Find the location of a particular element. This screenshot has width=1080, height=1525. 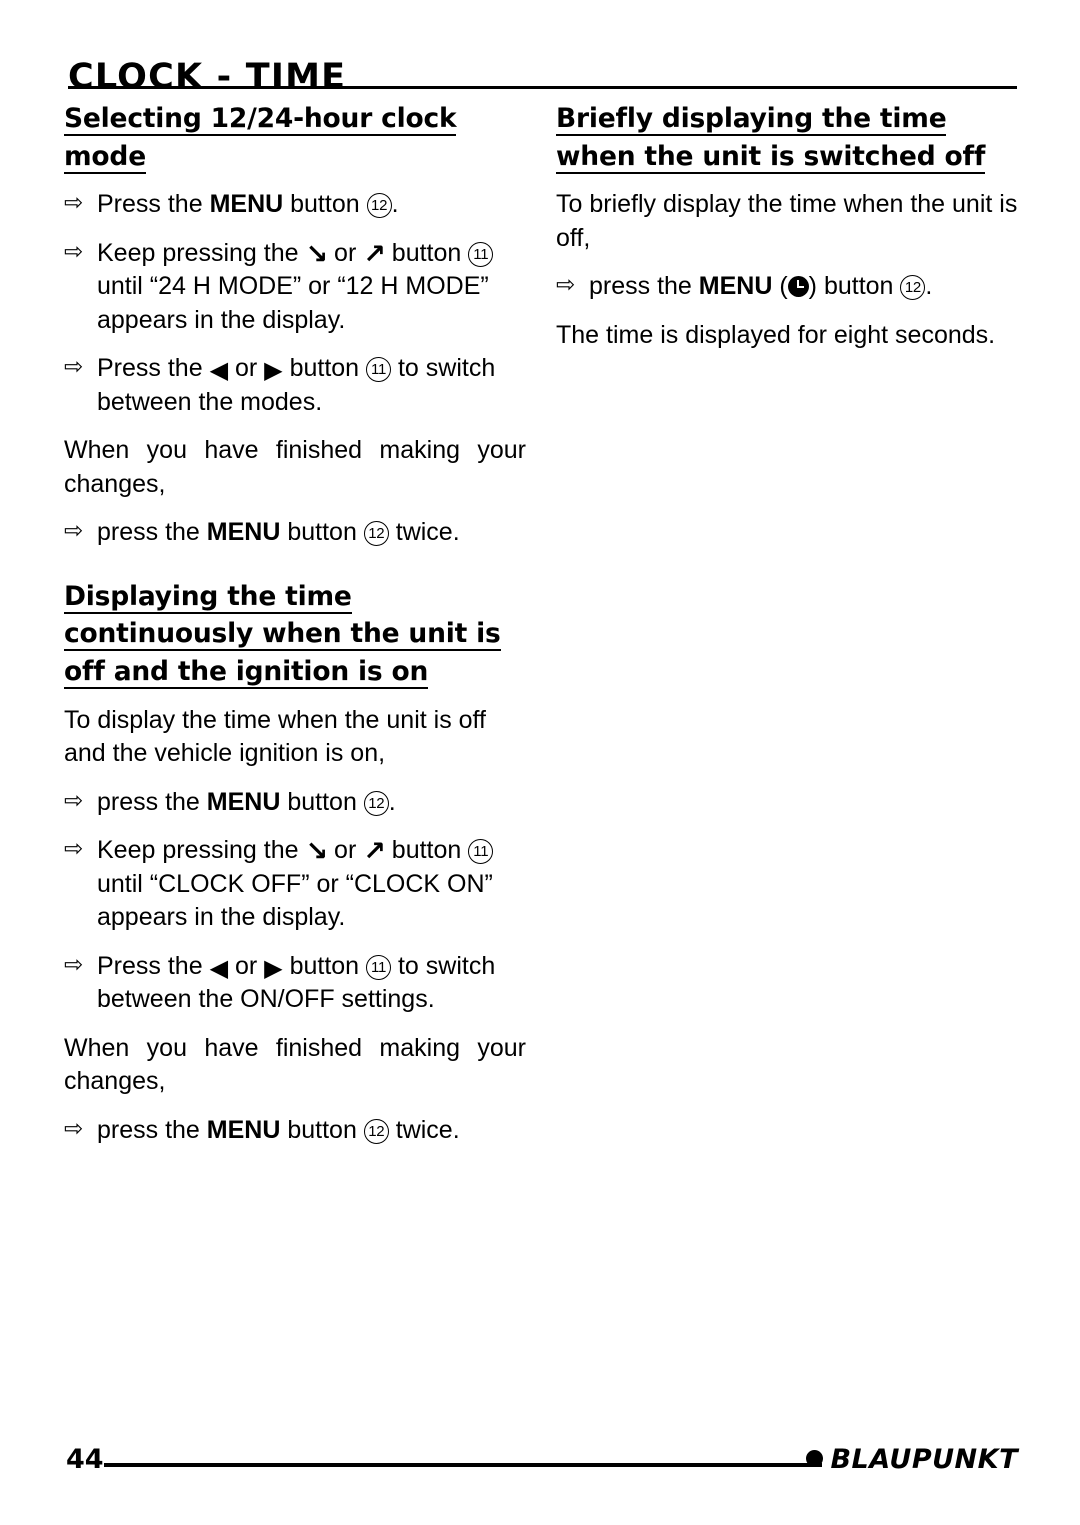

step-press-menu-1: ⇨ Press the MENU button 12. is located at coordinates (295, 205).